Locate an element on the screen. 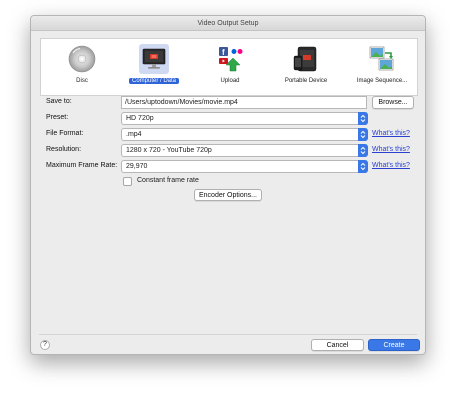 This screenshot has height=400, width=457. footer-divider is located at coordinates (228, 334).